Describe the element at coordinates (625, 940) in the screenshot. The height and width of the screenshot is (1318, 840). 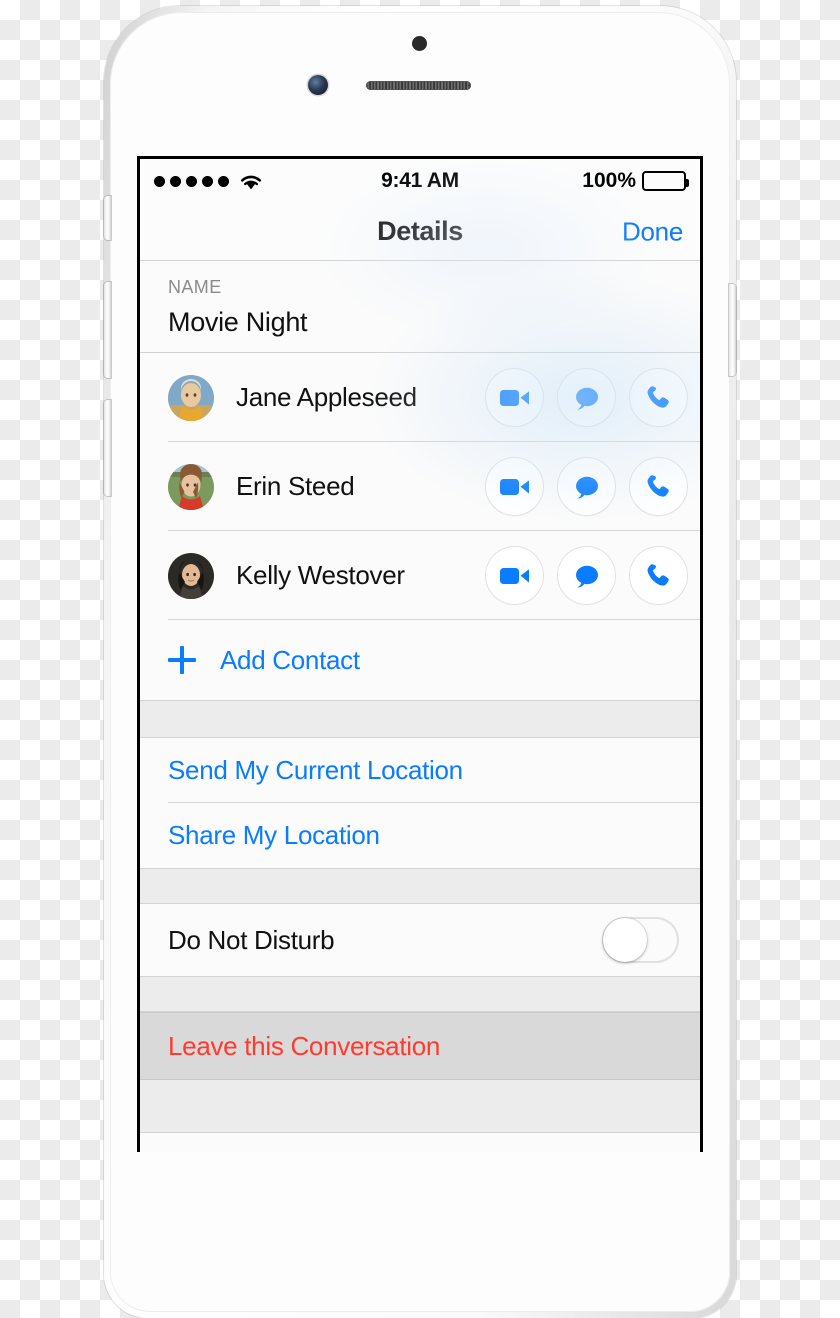
I see `toggle-knob` at that location.